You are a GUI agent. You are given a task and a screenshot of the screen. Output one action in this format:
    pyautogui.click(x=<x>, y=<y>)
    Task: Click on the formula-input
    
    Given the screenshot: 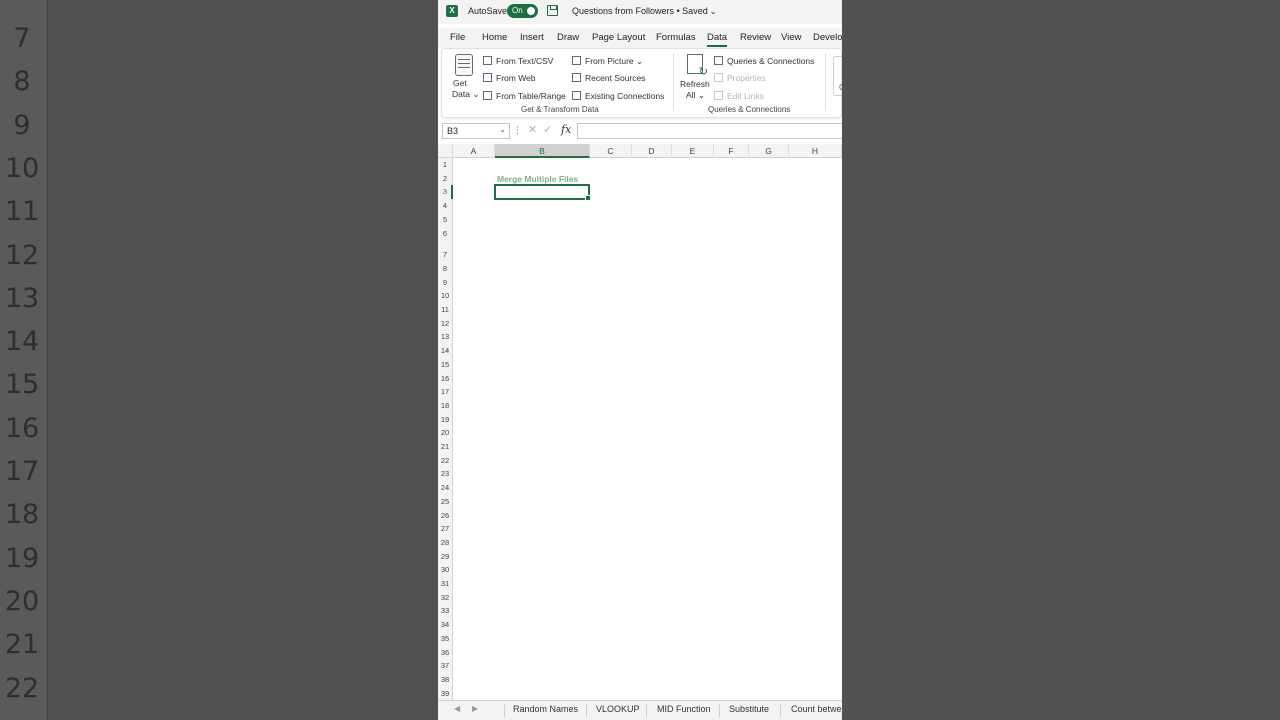 What is the action you would take?
    pyautogui.click(x=709, y=131)
    